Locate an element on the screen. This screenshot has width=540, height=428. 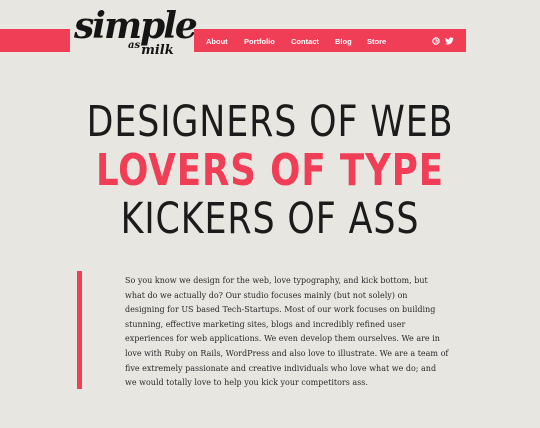
logo-subtitle-milk: milk is located at coordinates (157, 50).